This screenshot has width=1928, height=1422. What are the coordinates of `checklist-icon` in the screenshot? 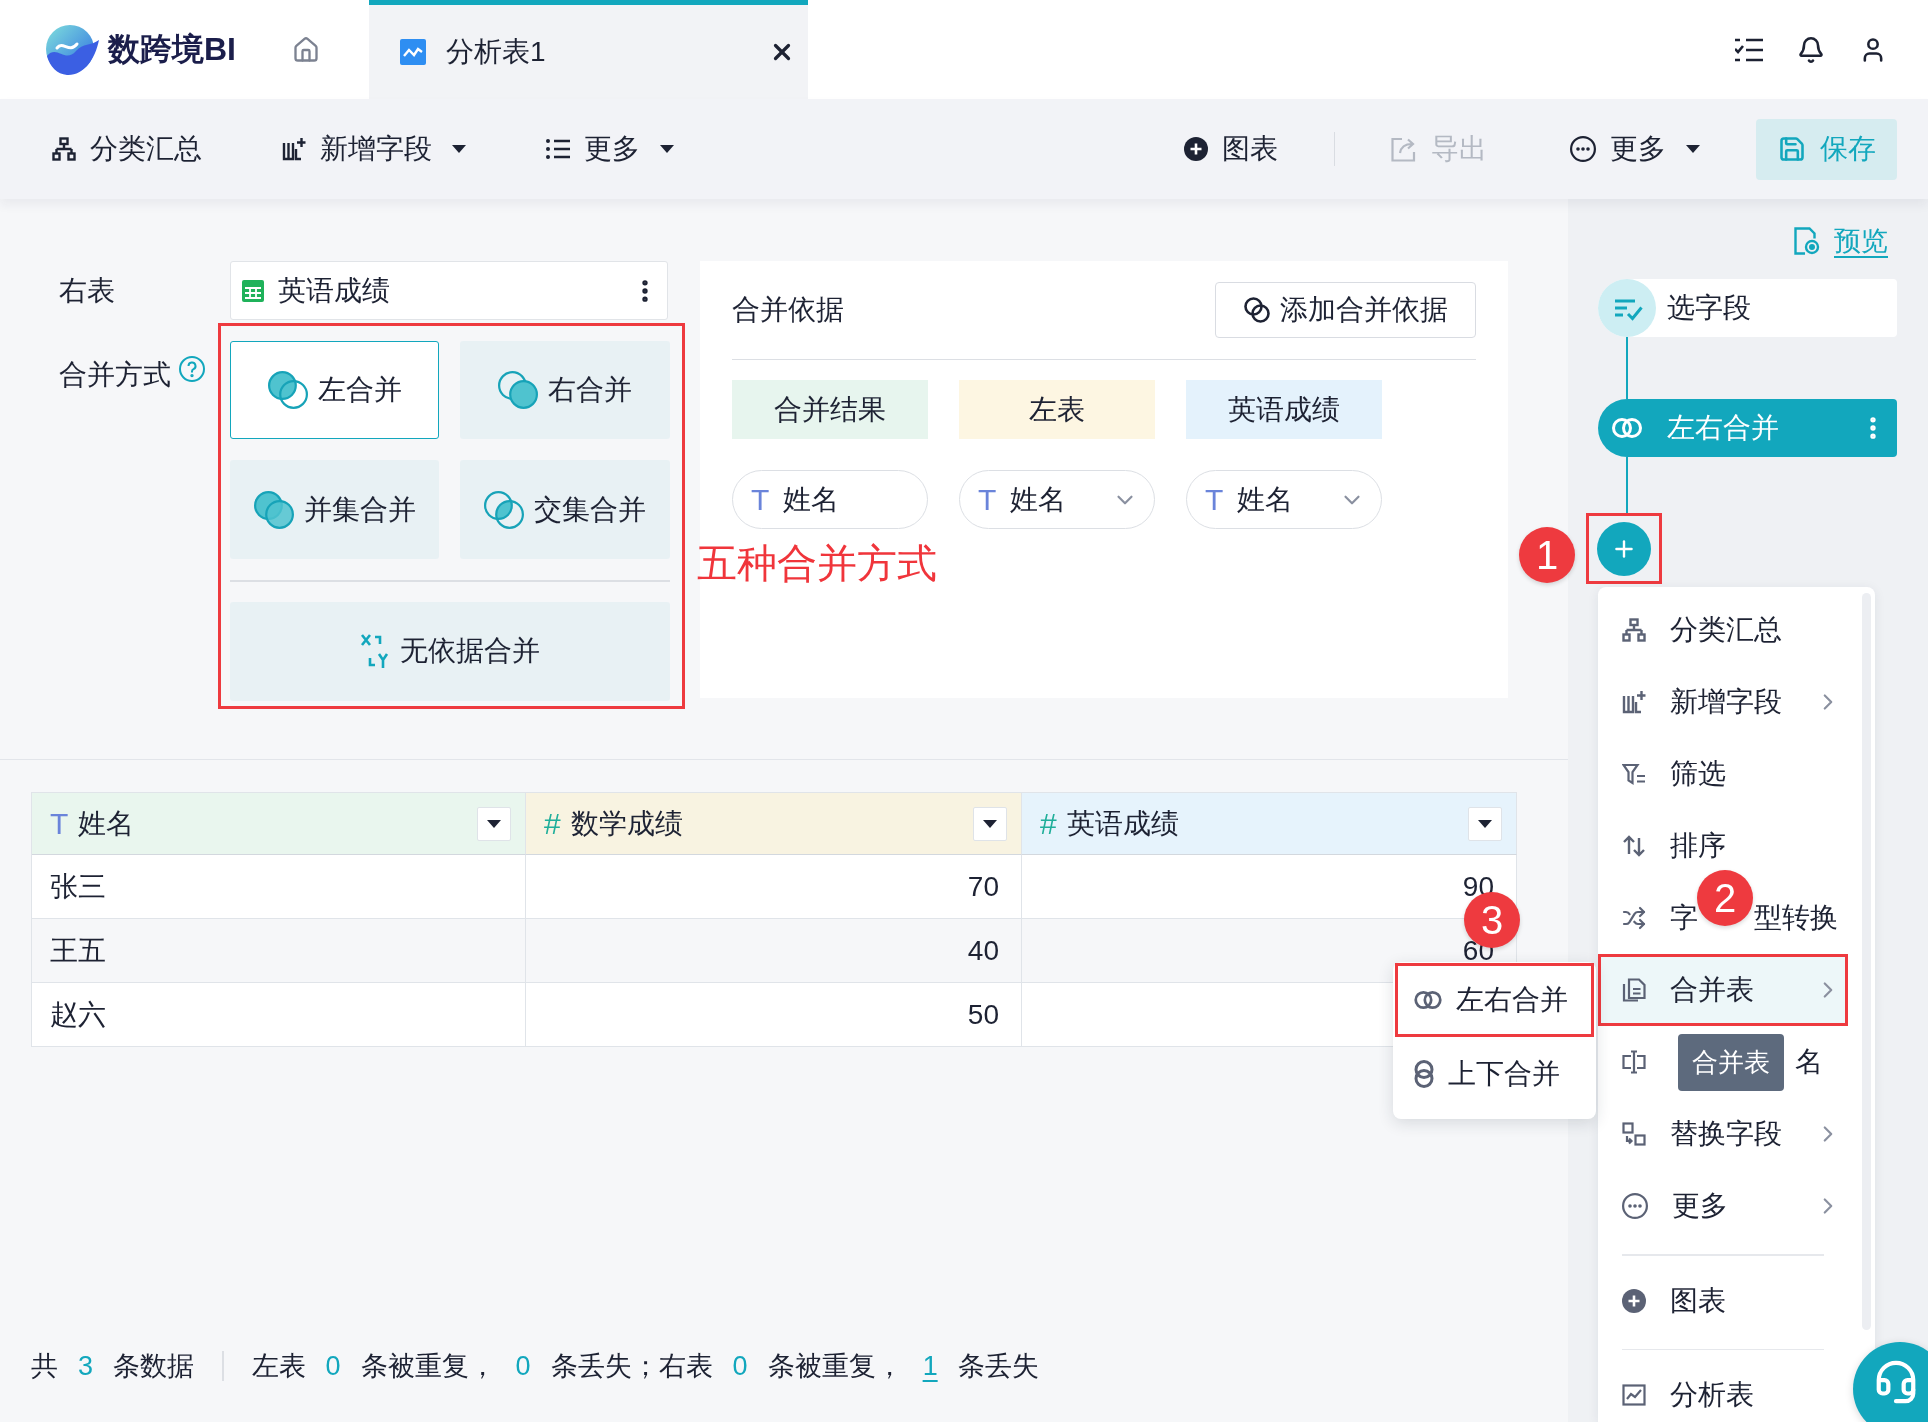 It's located at (1749, 49).